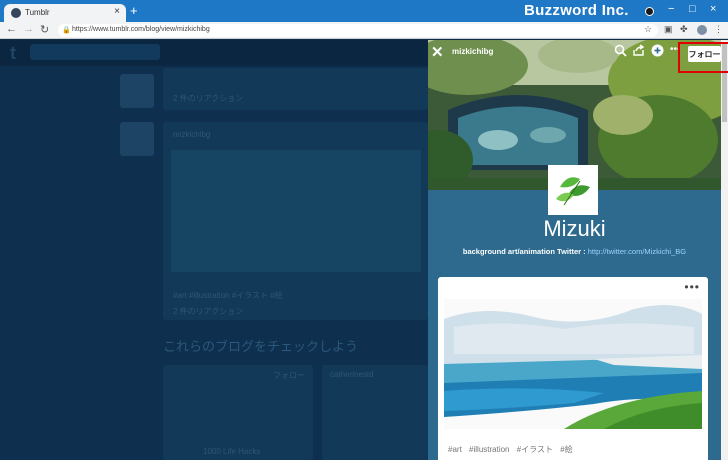  I want to click on recommend-card: catherinestd, so click(375, 412).